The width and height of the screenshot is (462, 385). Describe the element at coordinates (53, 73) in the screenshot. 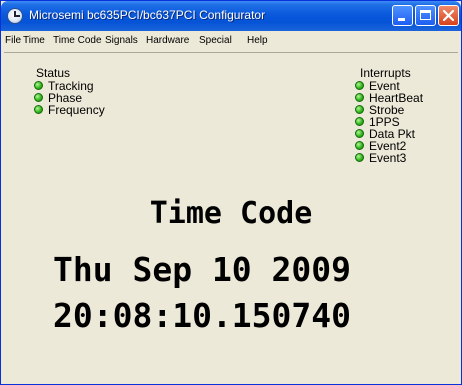

I see `status-heading: Status` at that location.